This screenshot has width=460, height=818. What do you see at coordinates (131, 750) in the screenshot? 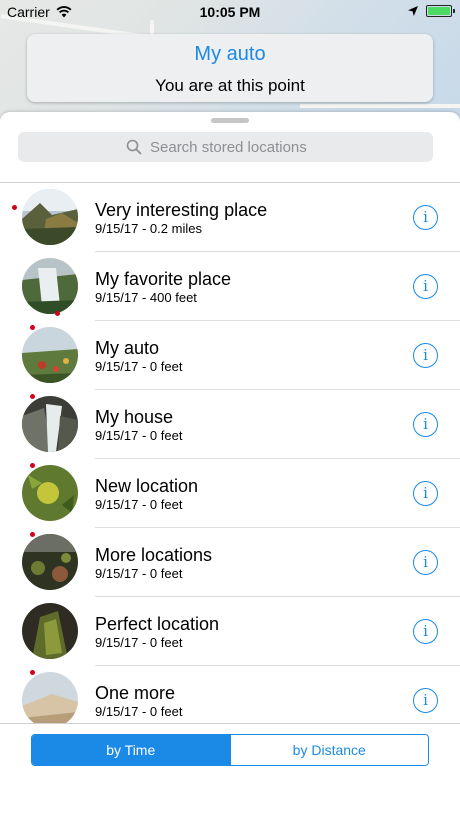
I see `segment-by-time: by Time` at bounding box center [131, 750].